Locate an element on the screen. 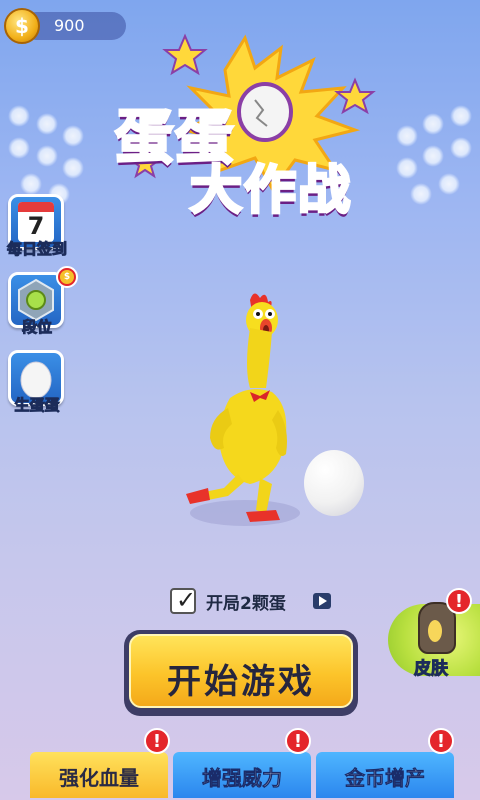  game-logo: 蛋蛋 大作战 is located at coordinates (250, 126).